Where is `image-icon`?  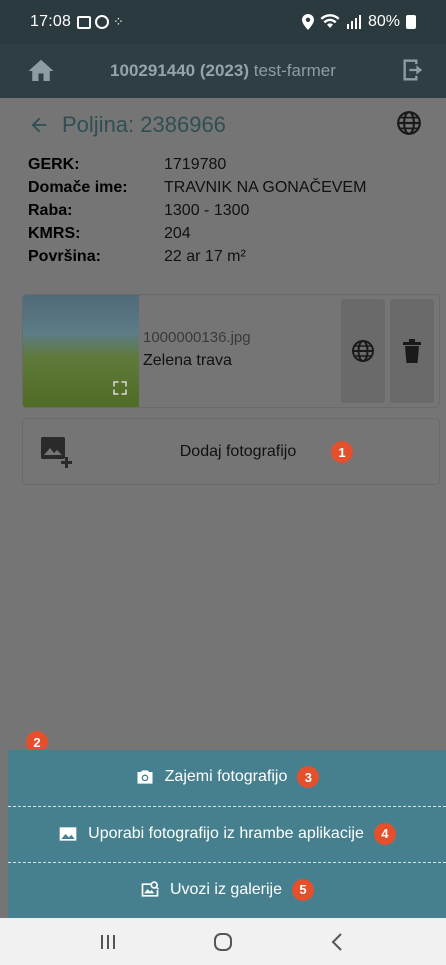 image-icon is located at coordinates (68, 833).